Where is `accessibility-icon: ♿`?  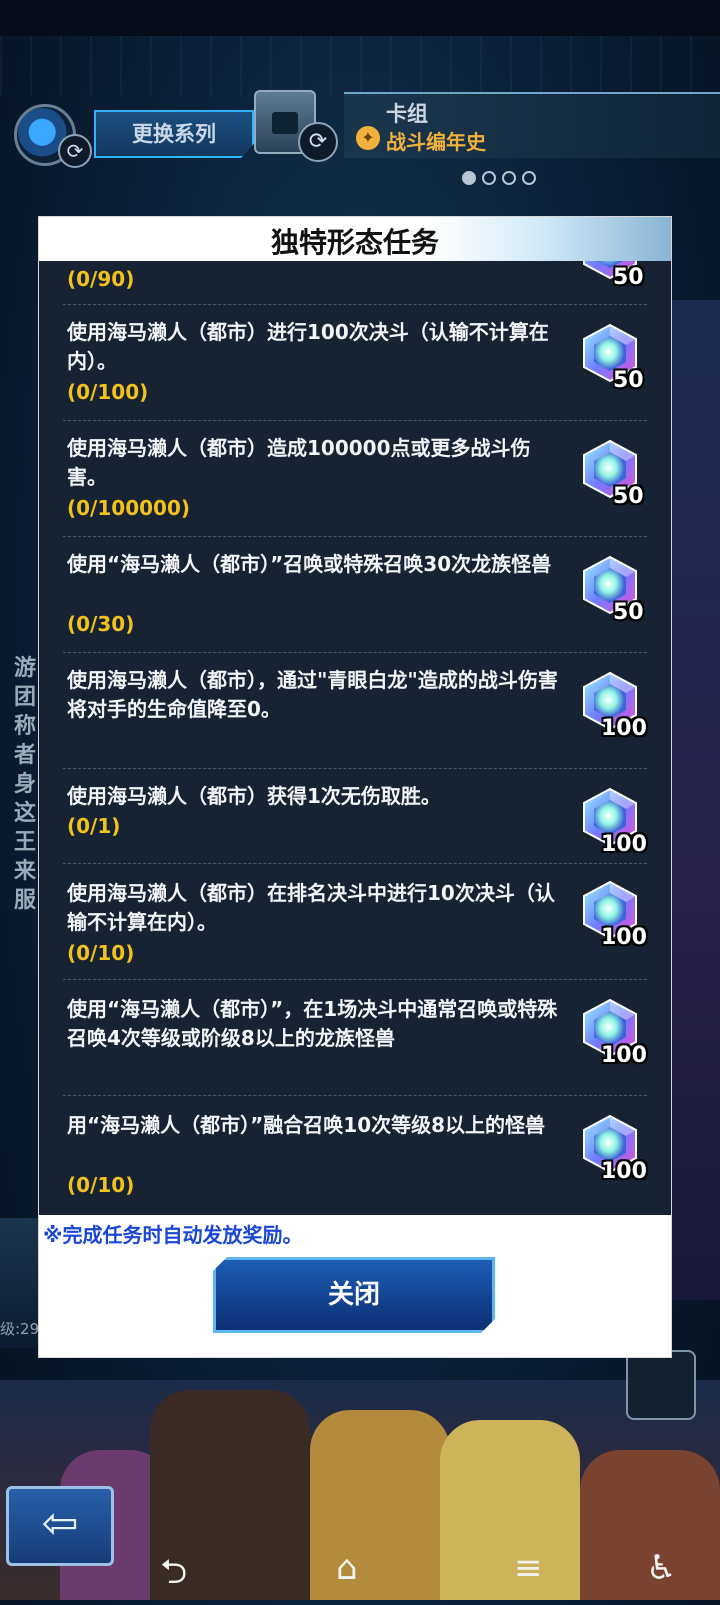 accessibility-icon: ♿ is located at coordinates (661, 1568).